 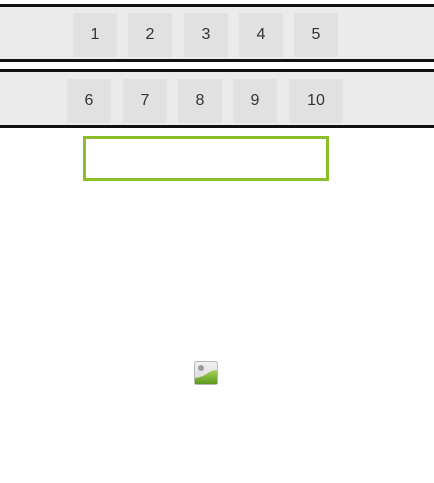 I want to click on page-button-3: 3, so click(x=206, y=35).